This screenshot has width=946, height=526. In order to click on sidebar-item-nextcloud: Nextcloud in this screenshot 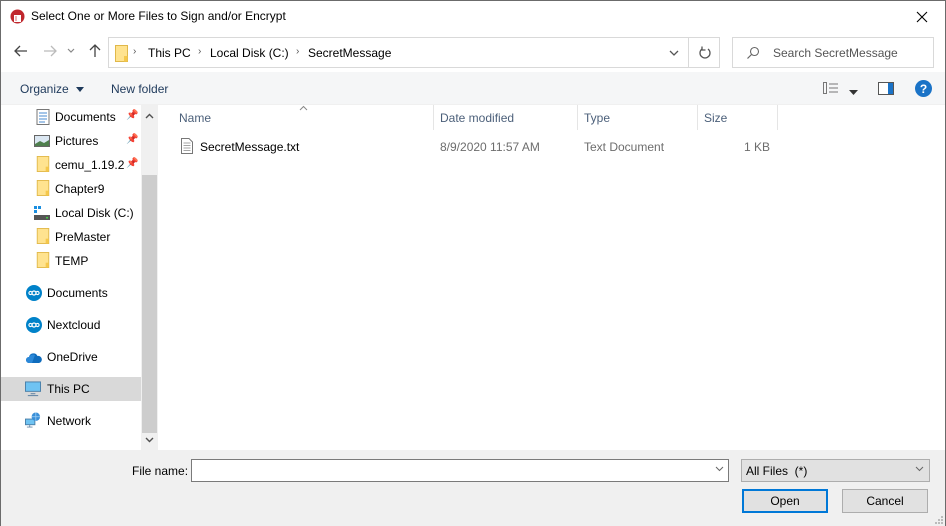, I will do `click(71, 325)`.